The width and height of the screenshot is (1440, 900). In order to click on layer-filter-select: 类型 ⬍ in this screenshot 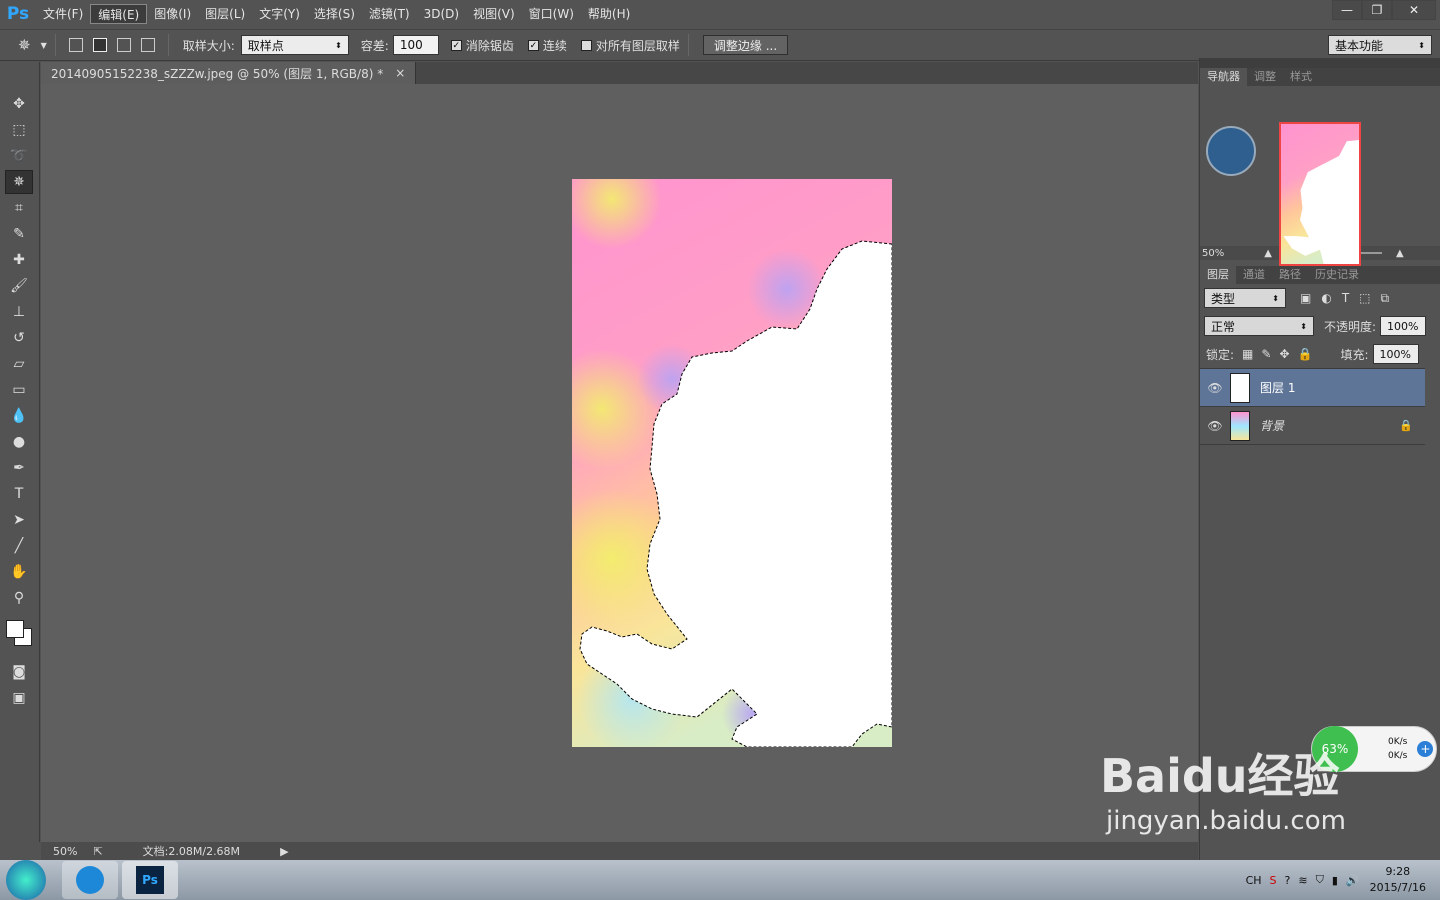, I will do `click(1245, 298)`.